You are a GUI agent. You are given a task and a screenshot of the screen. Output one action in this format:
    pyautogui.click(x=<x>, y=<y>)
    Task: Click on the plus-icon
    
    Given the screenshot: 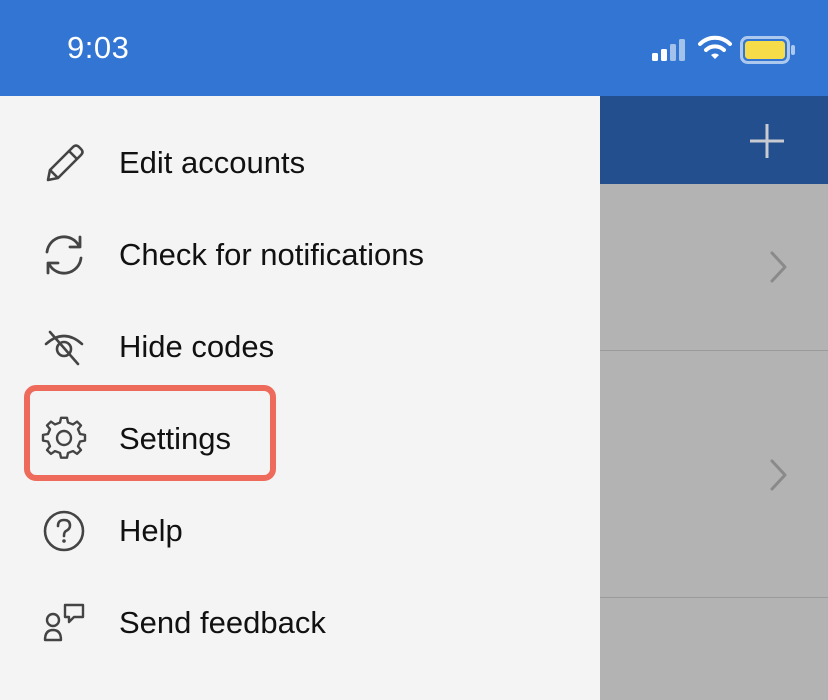 What is the action you would take?
    pyautogui.click(x=767, y=141)
    